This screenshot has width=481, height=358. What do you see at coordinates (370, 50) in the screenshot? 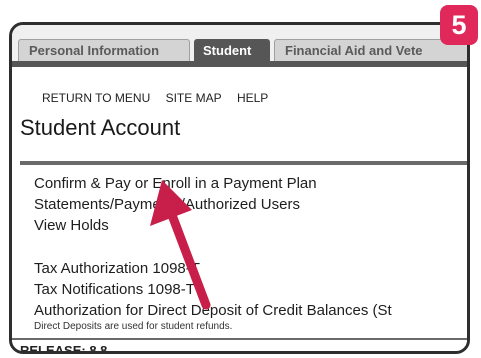
I see `tab-financial-aid: Financial Aid and Vete` at bounding box center [370, 50].